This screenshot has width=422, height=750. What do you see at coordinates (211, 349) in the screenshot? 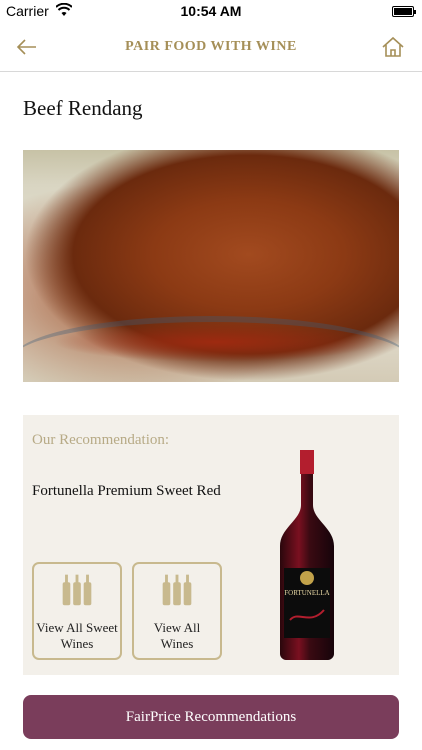
I see `plate-rim` at bounding box center [211, 349].